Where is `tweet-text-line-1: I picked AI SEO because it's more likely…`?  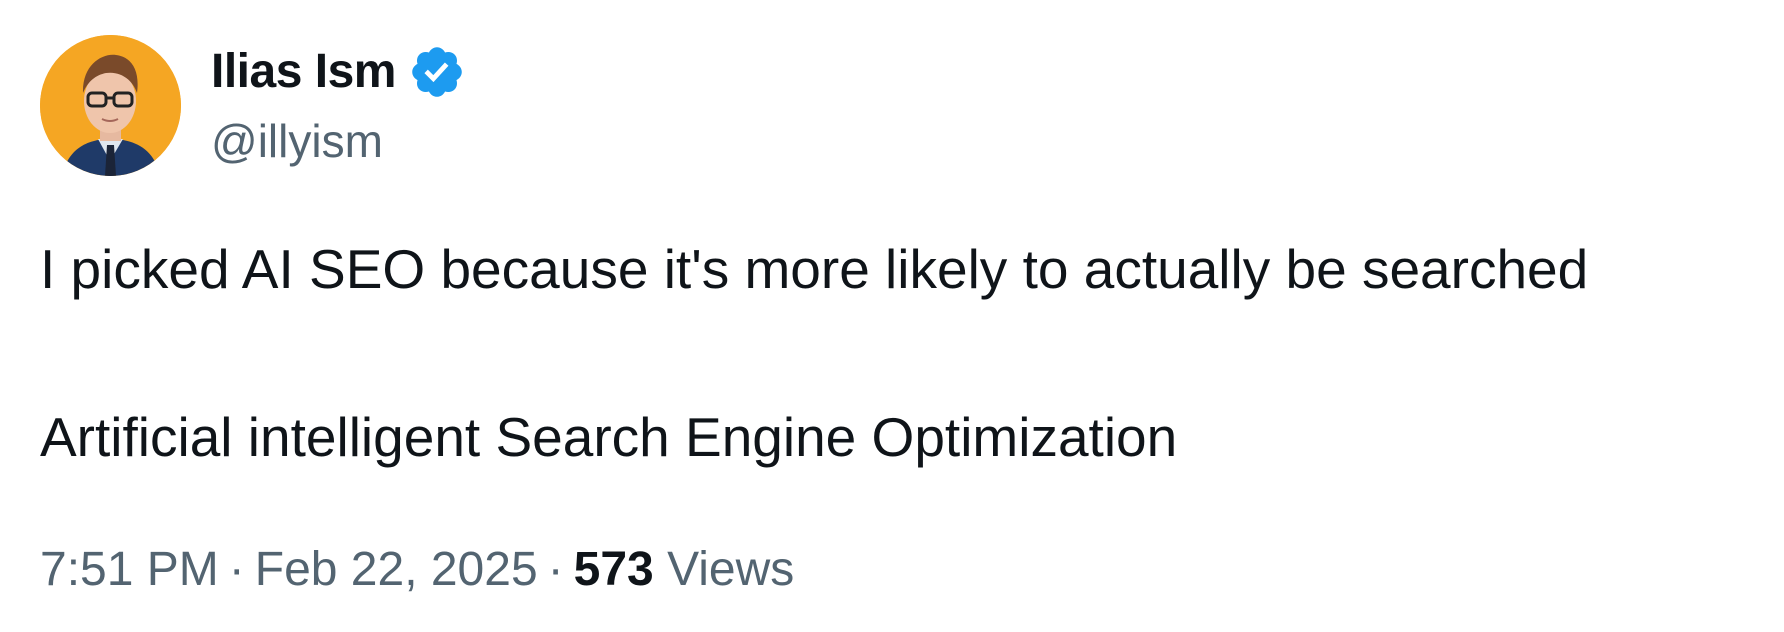
tweet-text-line-1: I picked AI SEO because it's more likely… is located at coordinates (814, 269).